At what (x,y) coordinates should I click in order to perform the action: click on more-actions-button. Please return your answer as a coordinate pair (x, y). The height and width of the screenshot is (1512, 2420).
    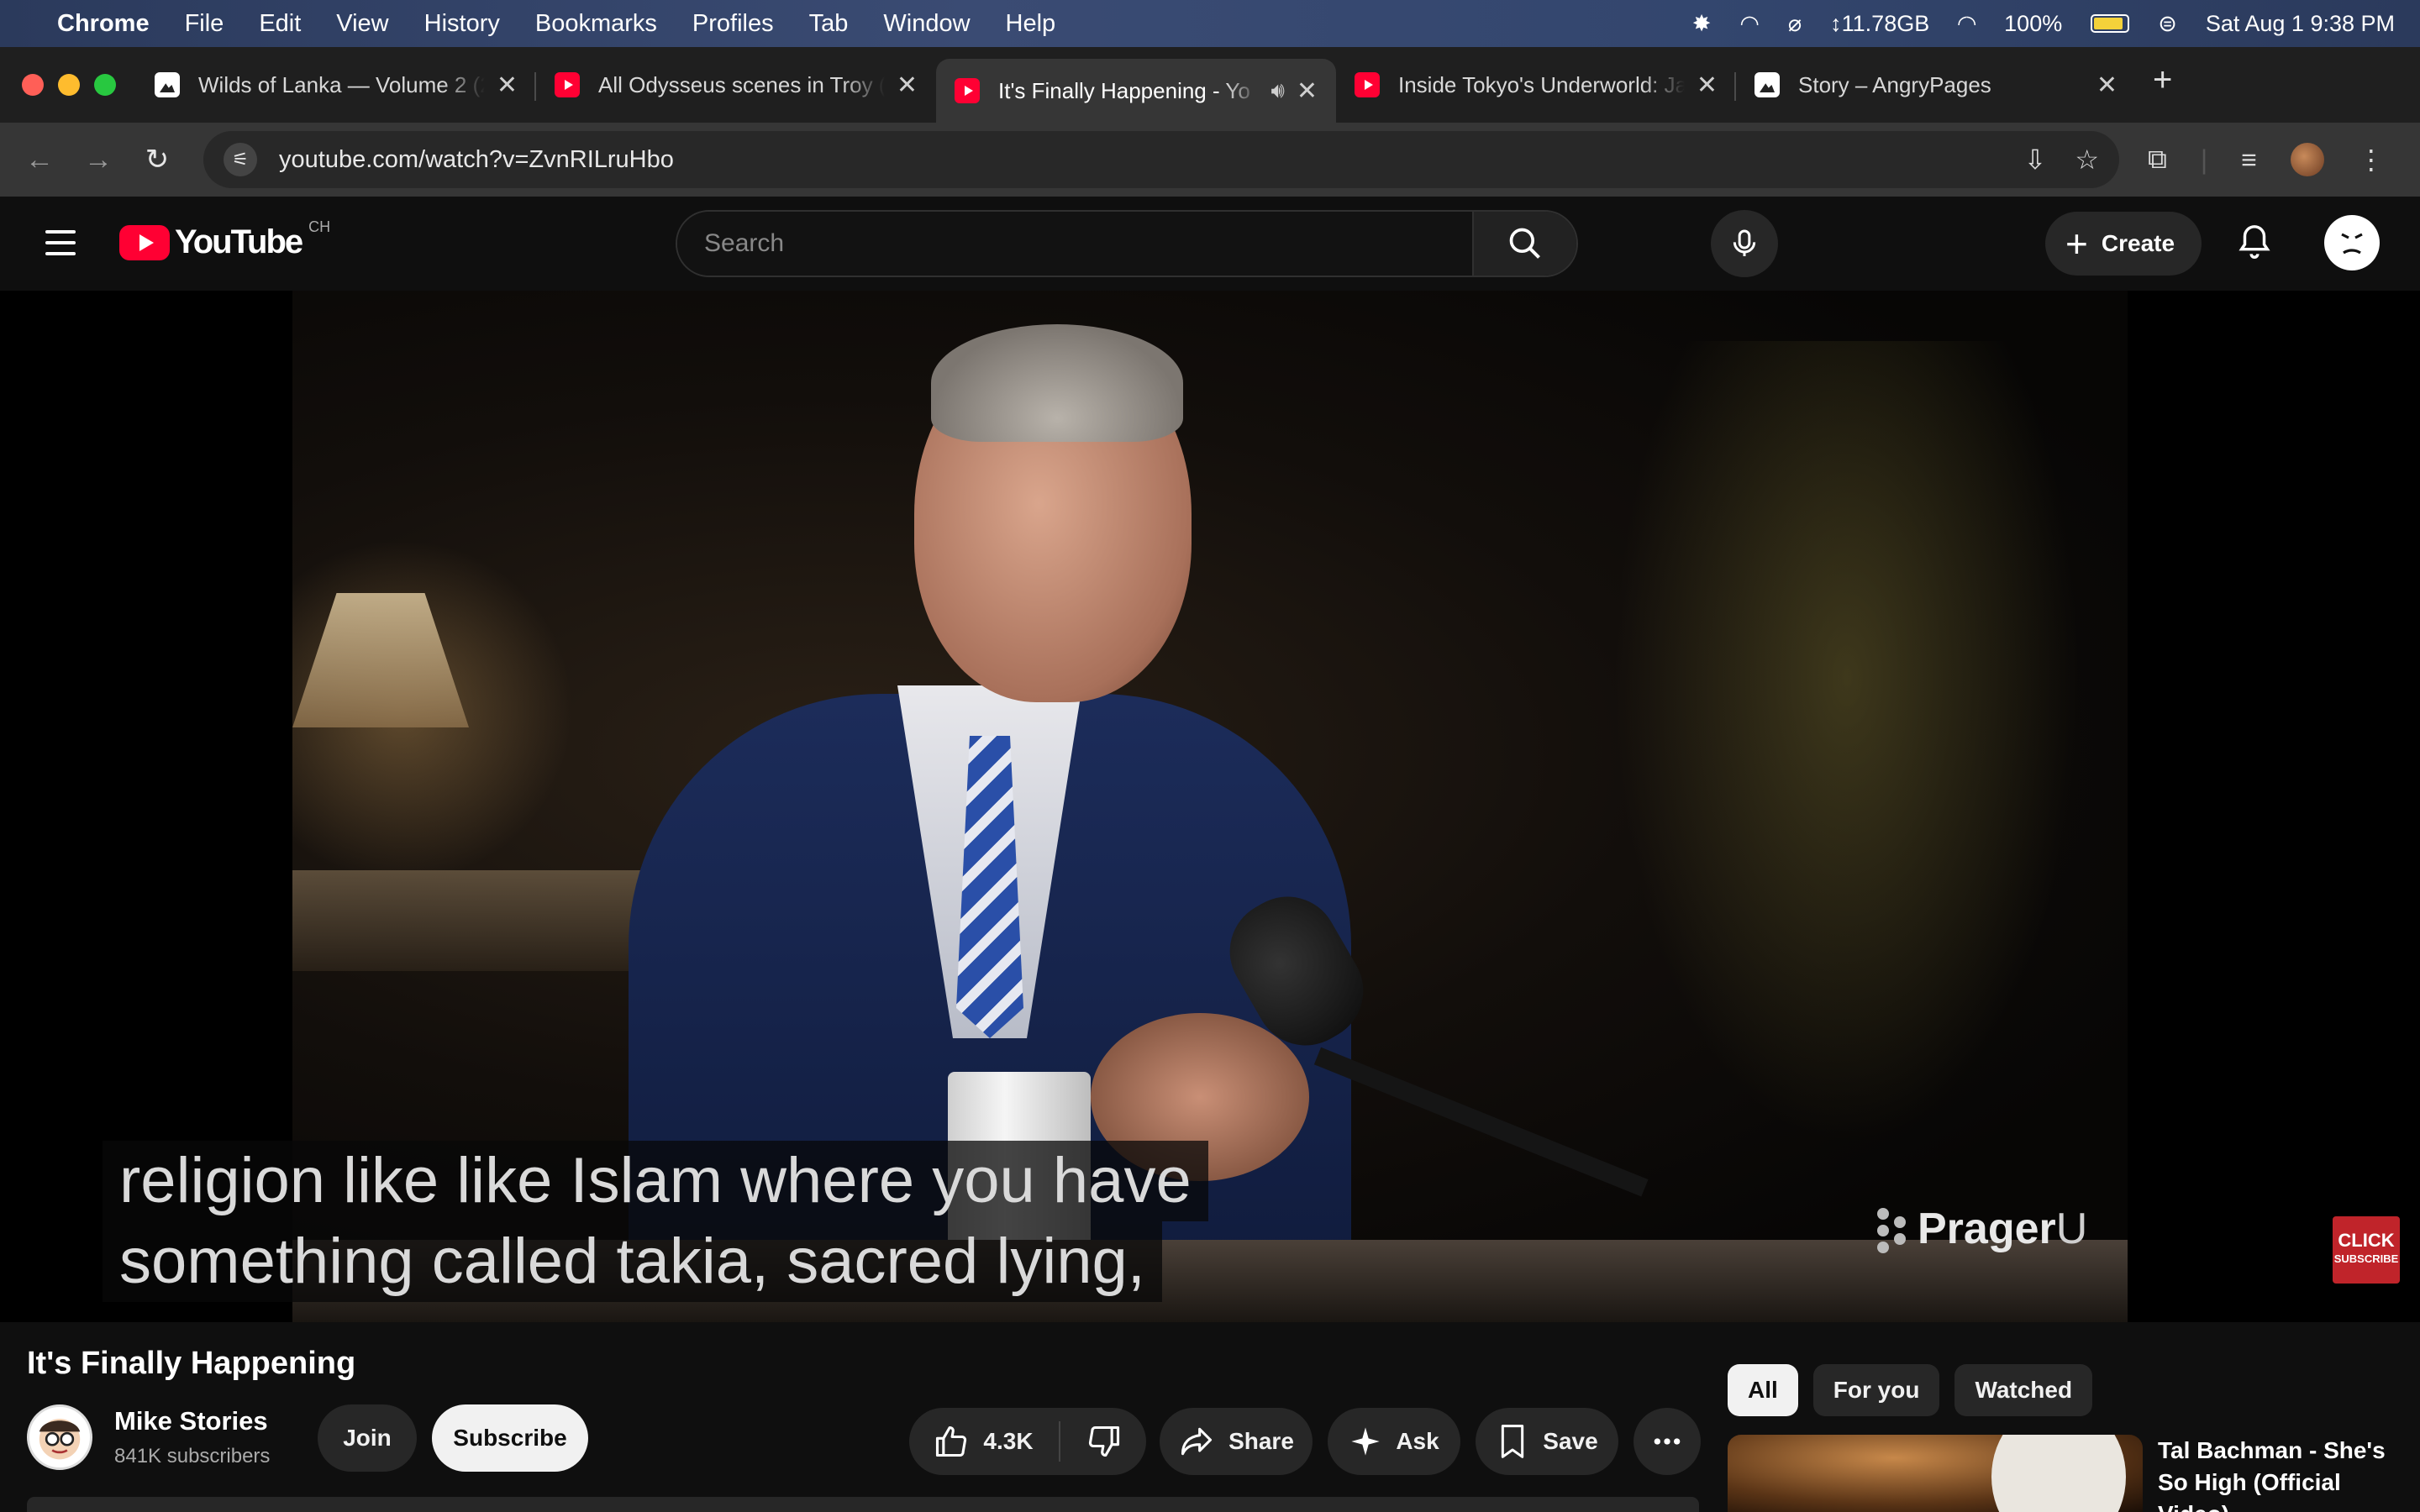
    Looking at the image, I should click on (1667, 1441).